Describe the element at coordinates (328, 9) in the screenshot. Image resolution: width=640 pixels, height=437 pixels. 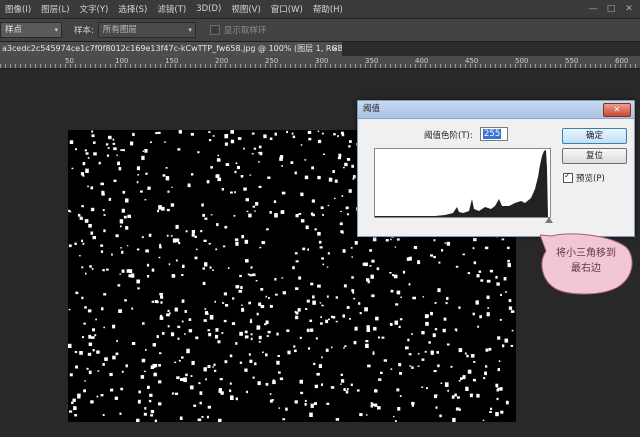
I see `menu-help: 帮助(H)` at that location.